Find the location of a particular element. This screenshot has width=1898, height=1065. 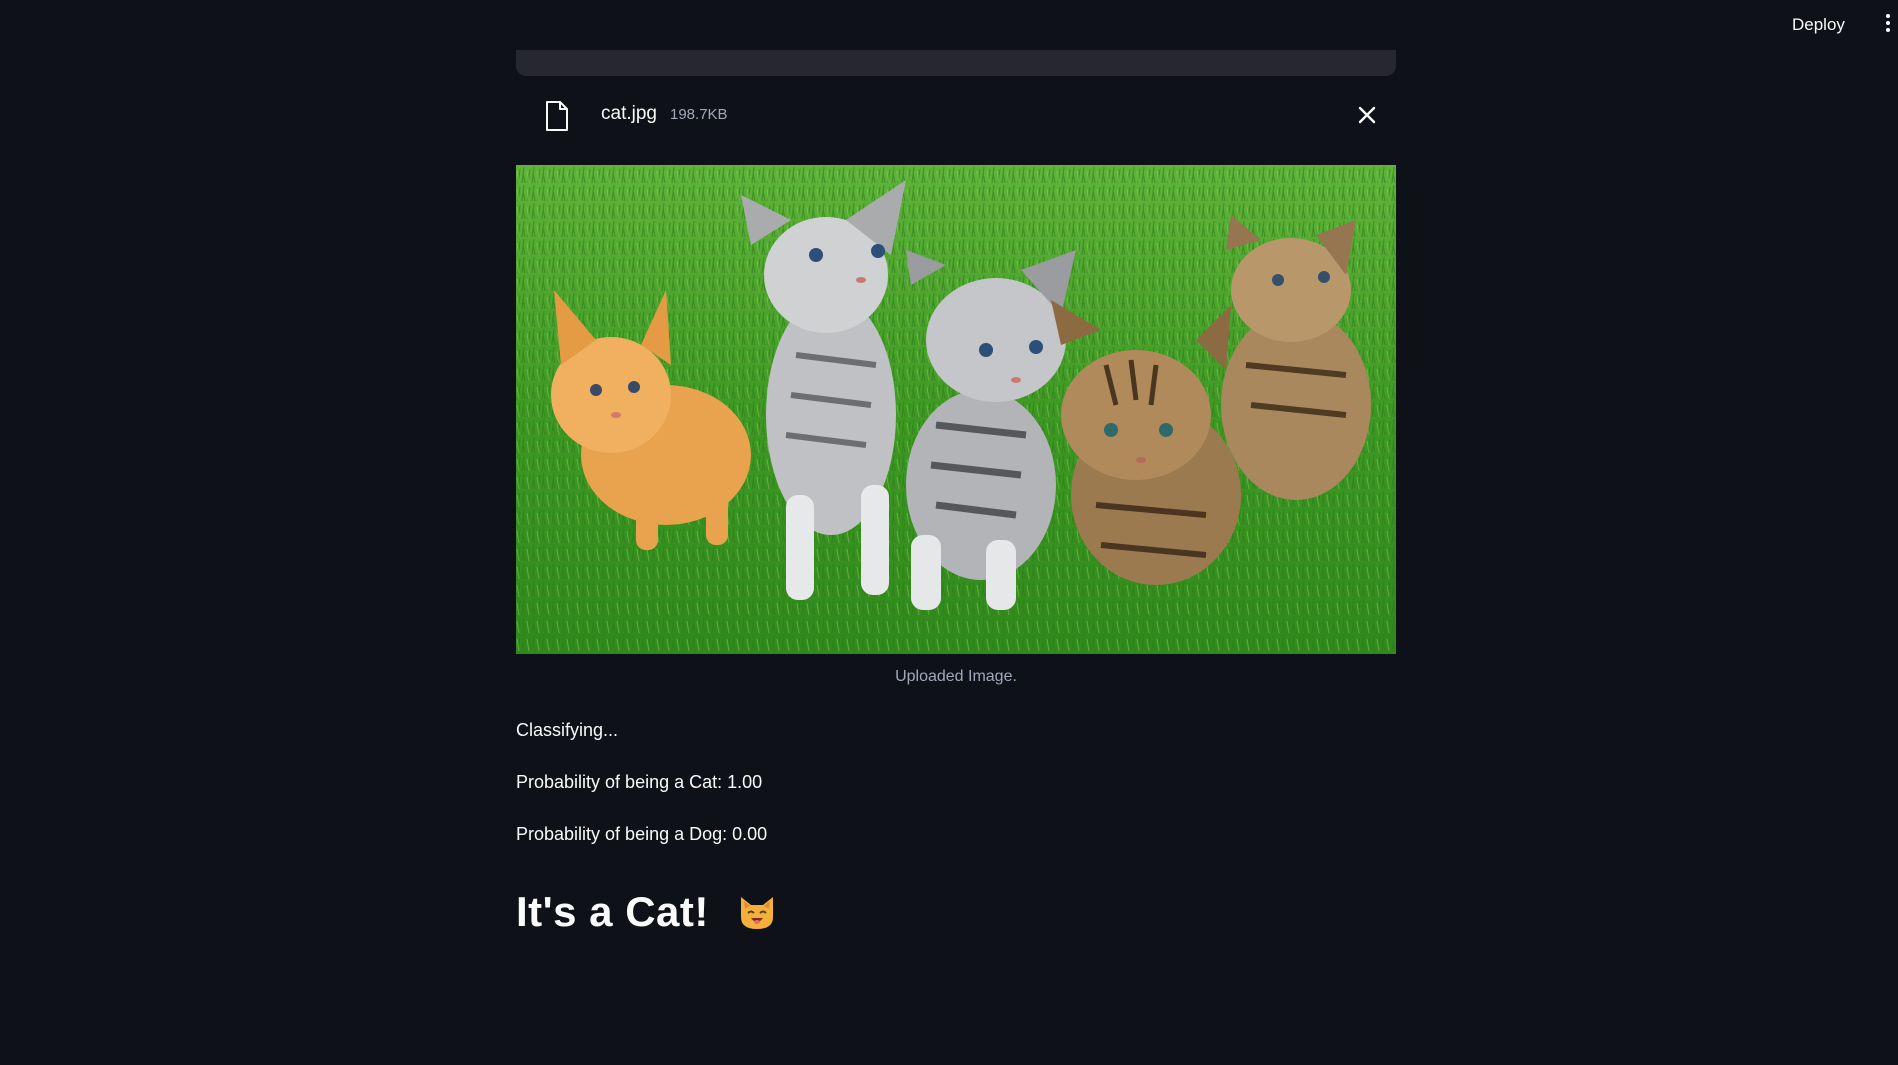

dog-probability-text: Probability of being a Dog: 0.00 is located at coordinates (642, 834).